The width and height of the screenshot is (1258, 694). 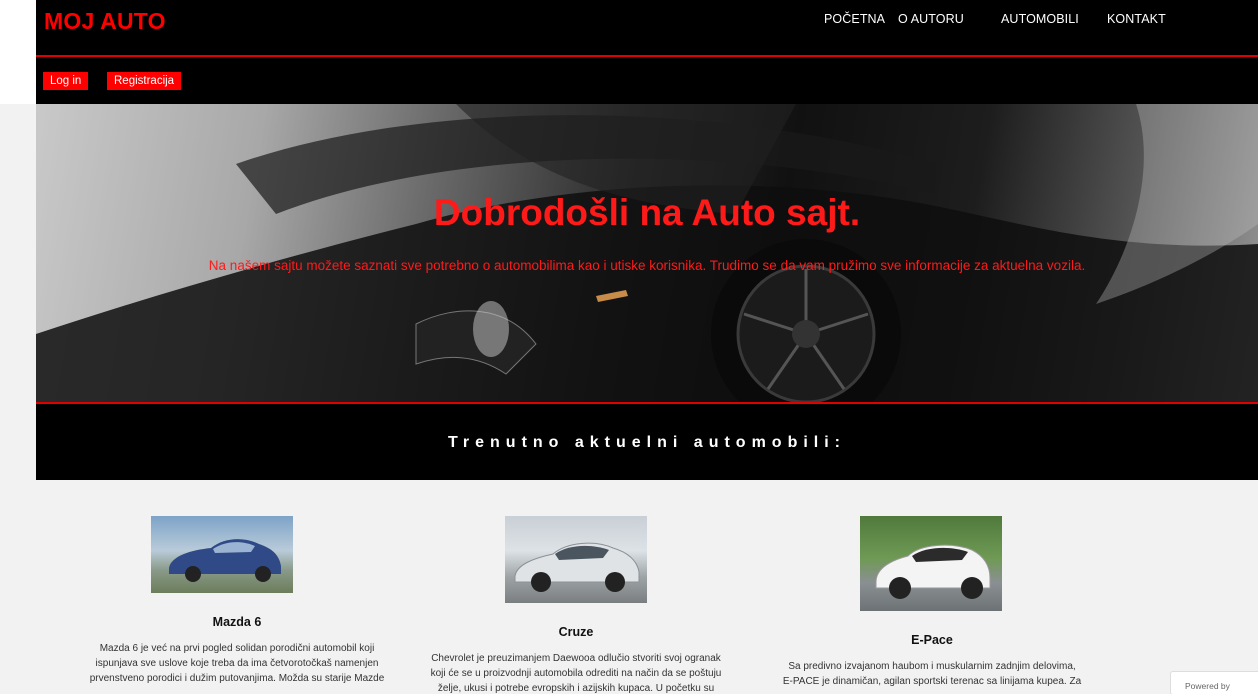 What do you see at coordinates (931, 563) in the screenshot?
I see `car-image-epace` at bounding box center [931, 563].